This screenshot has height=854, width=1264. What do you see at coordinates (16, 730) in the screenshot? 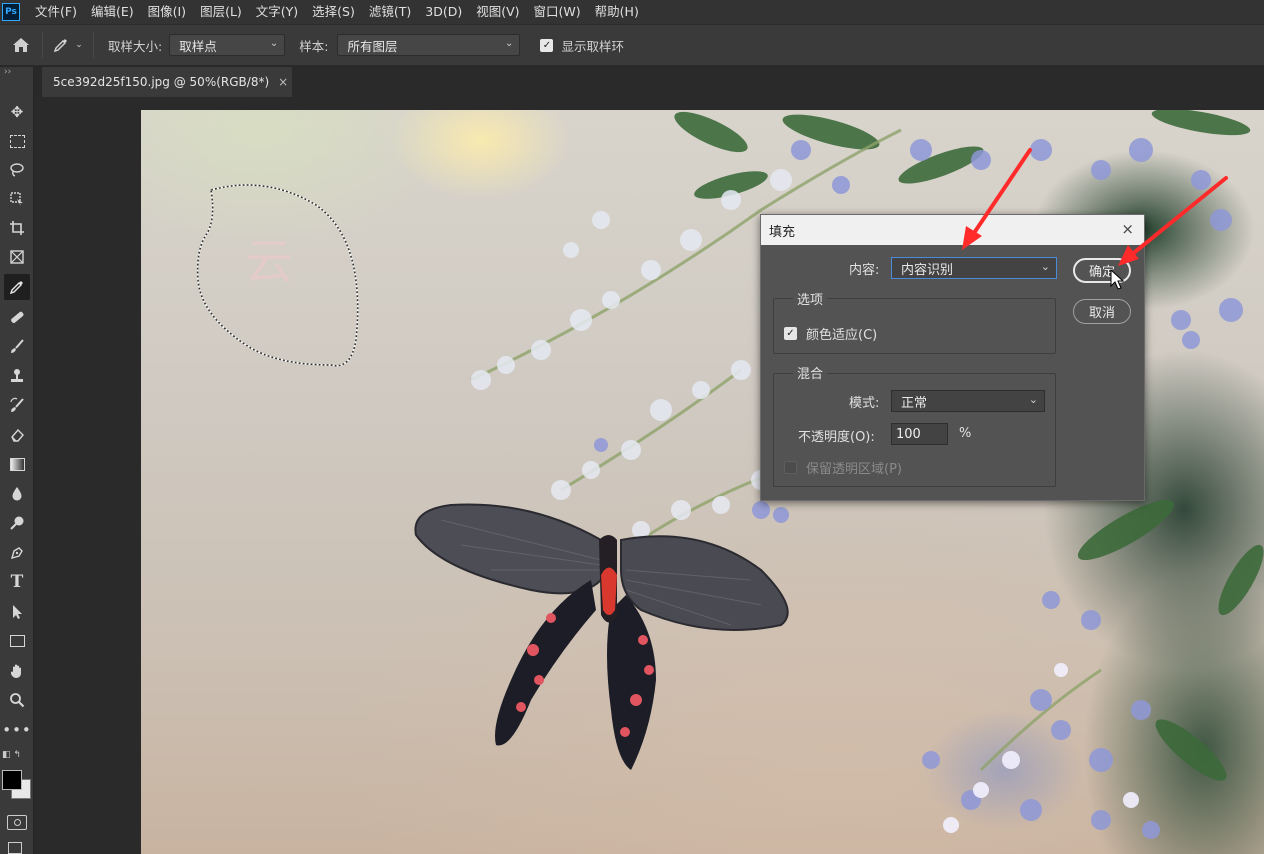
I see `more-tools-icon: •••` at bounding box center [16, 730].